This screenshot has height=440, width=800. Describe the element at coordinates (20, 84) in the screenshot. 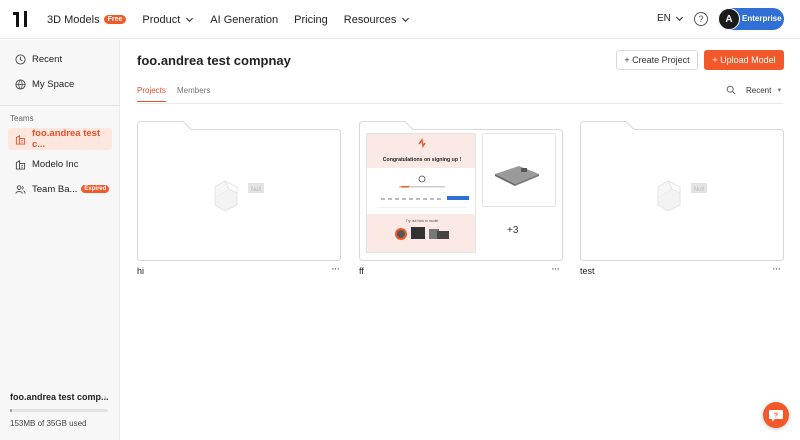

I see `globe-icon` at that location.